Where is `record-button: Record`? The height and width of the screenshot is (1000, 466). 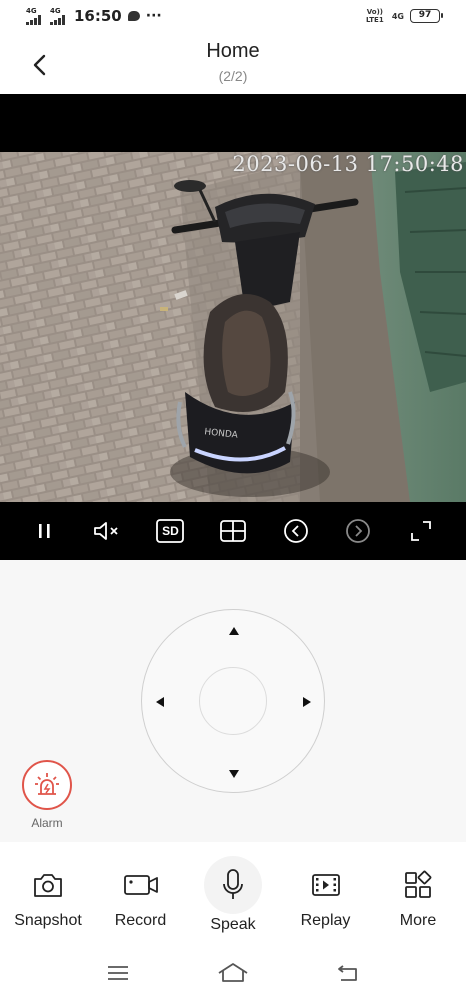
record-button: Record is located at coordinates (141, 894).